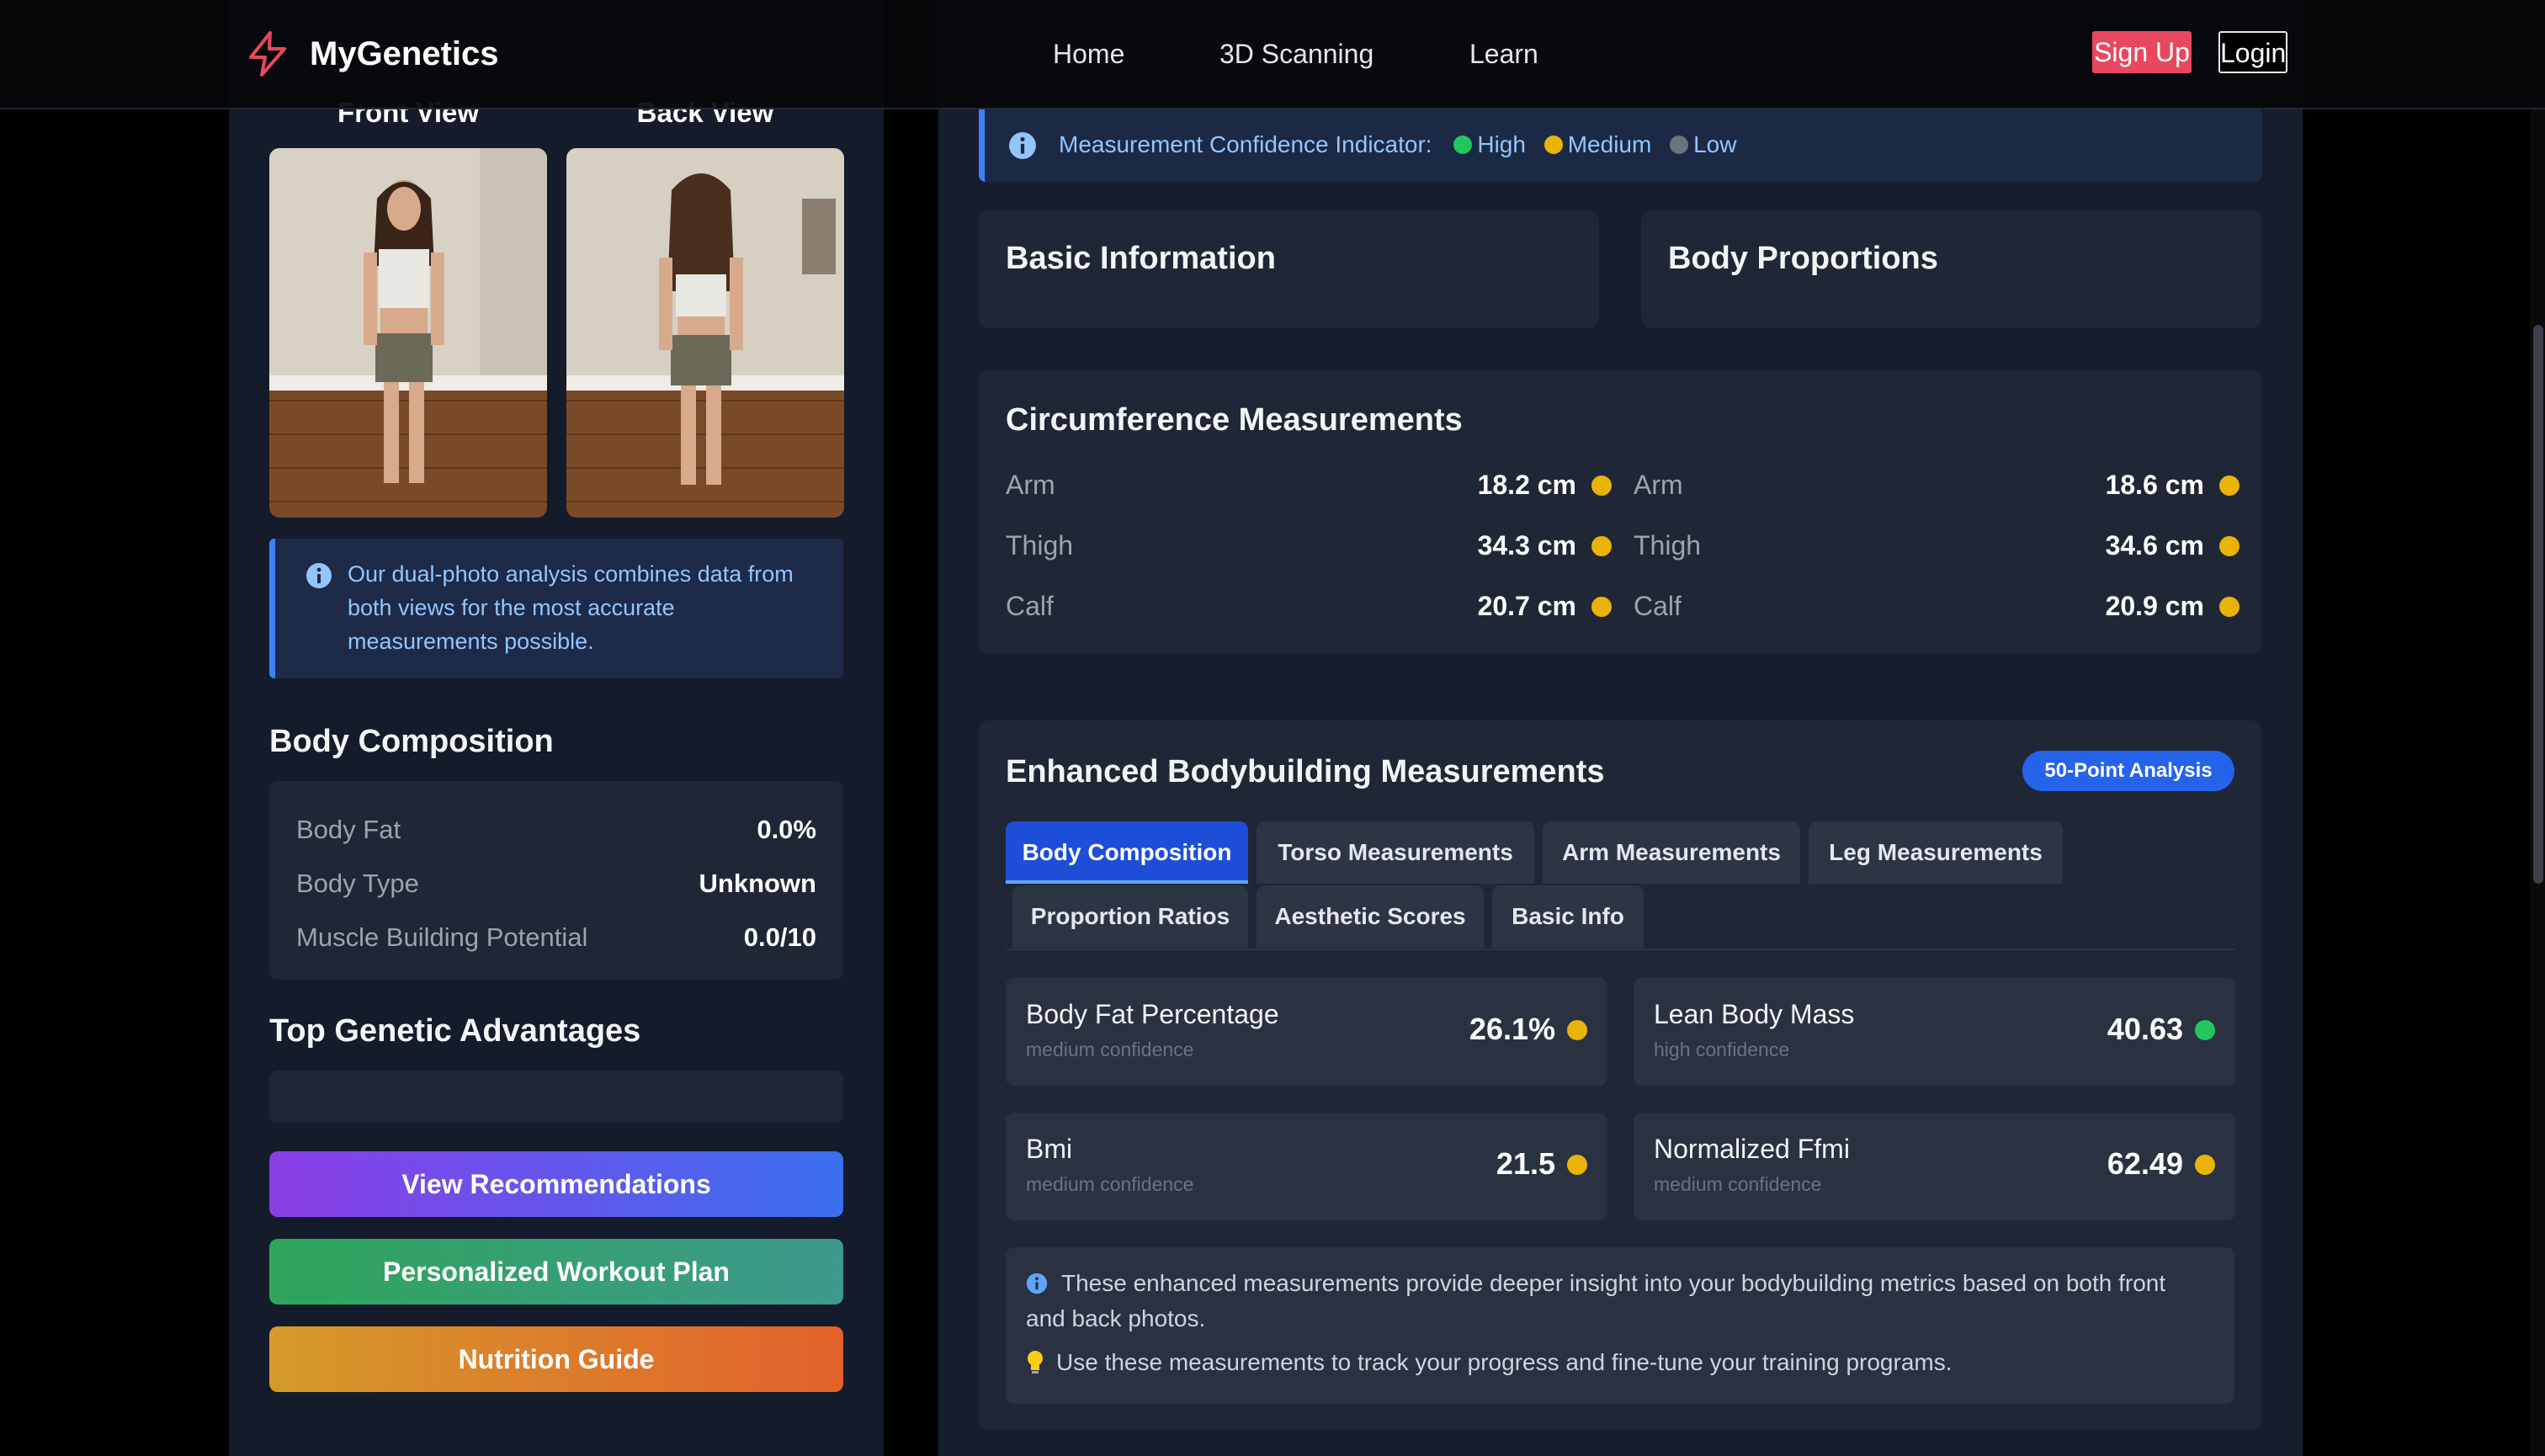 This screenshot has width=2545, height=1456. What do you see at coordinates (412, 741) in the screenshot?
I see `body-composition-title: Body Composition` at bounding box center [412, 741].